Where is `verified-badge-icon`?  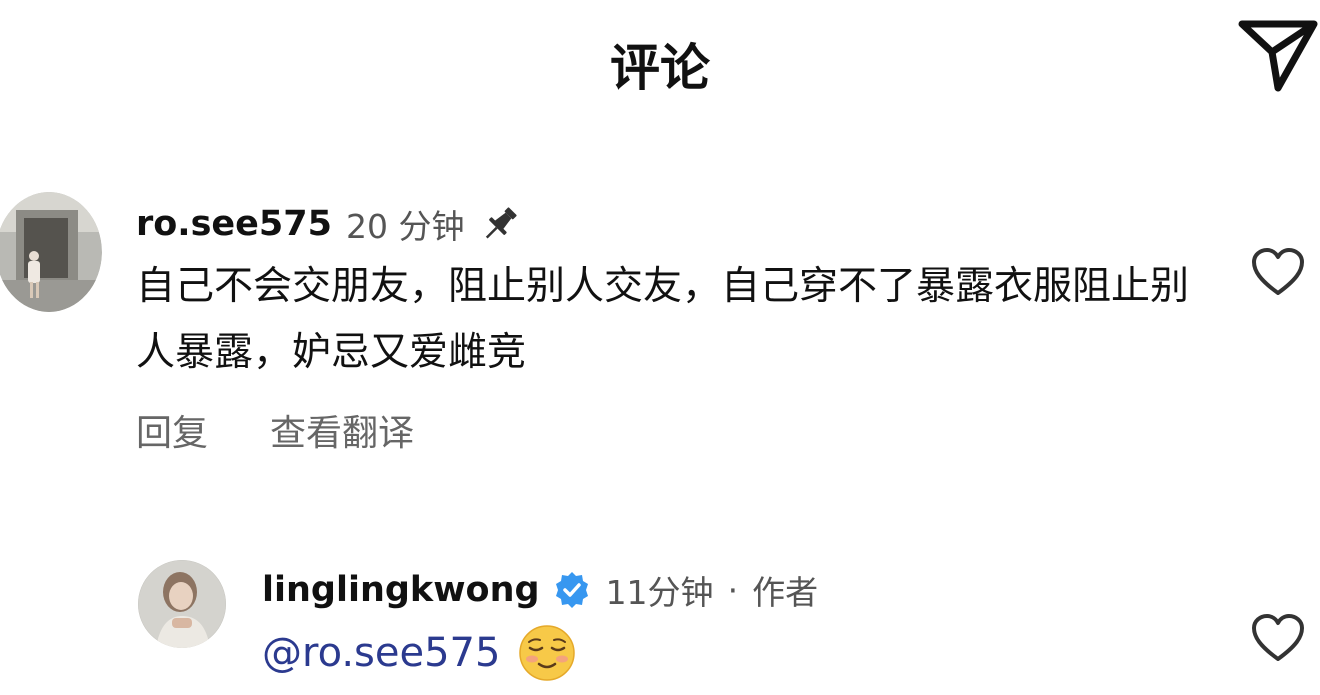
verified-badge-icon is located at coordinates (571, 590).